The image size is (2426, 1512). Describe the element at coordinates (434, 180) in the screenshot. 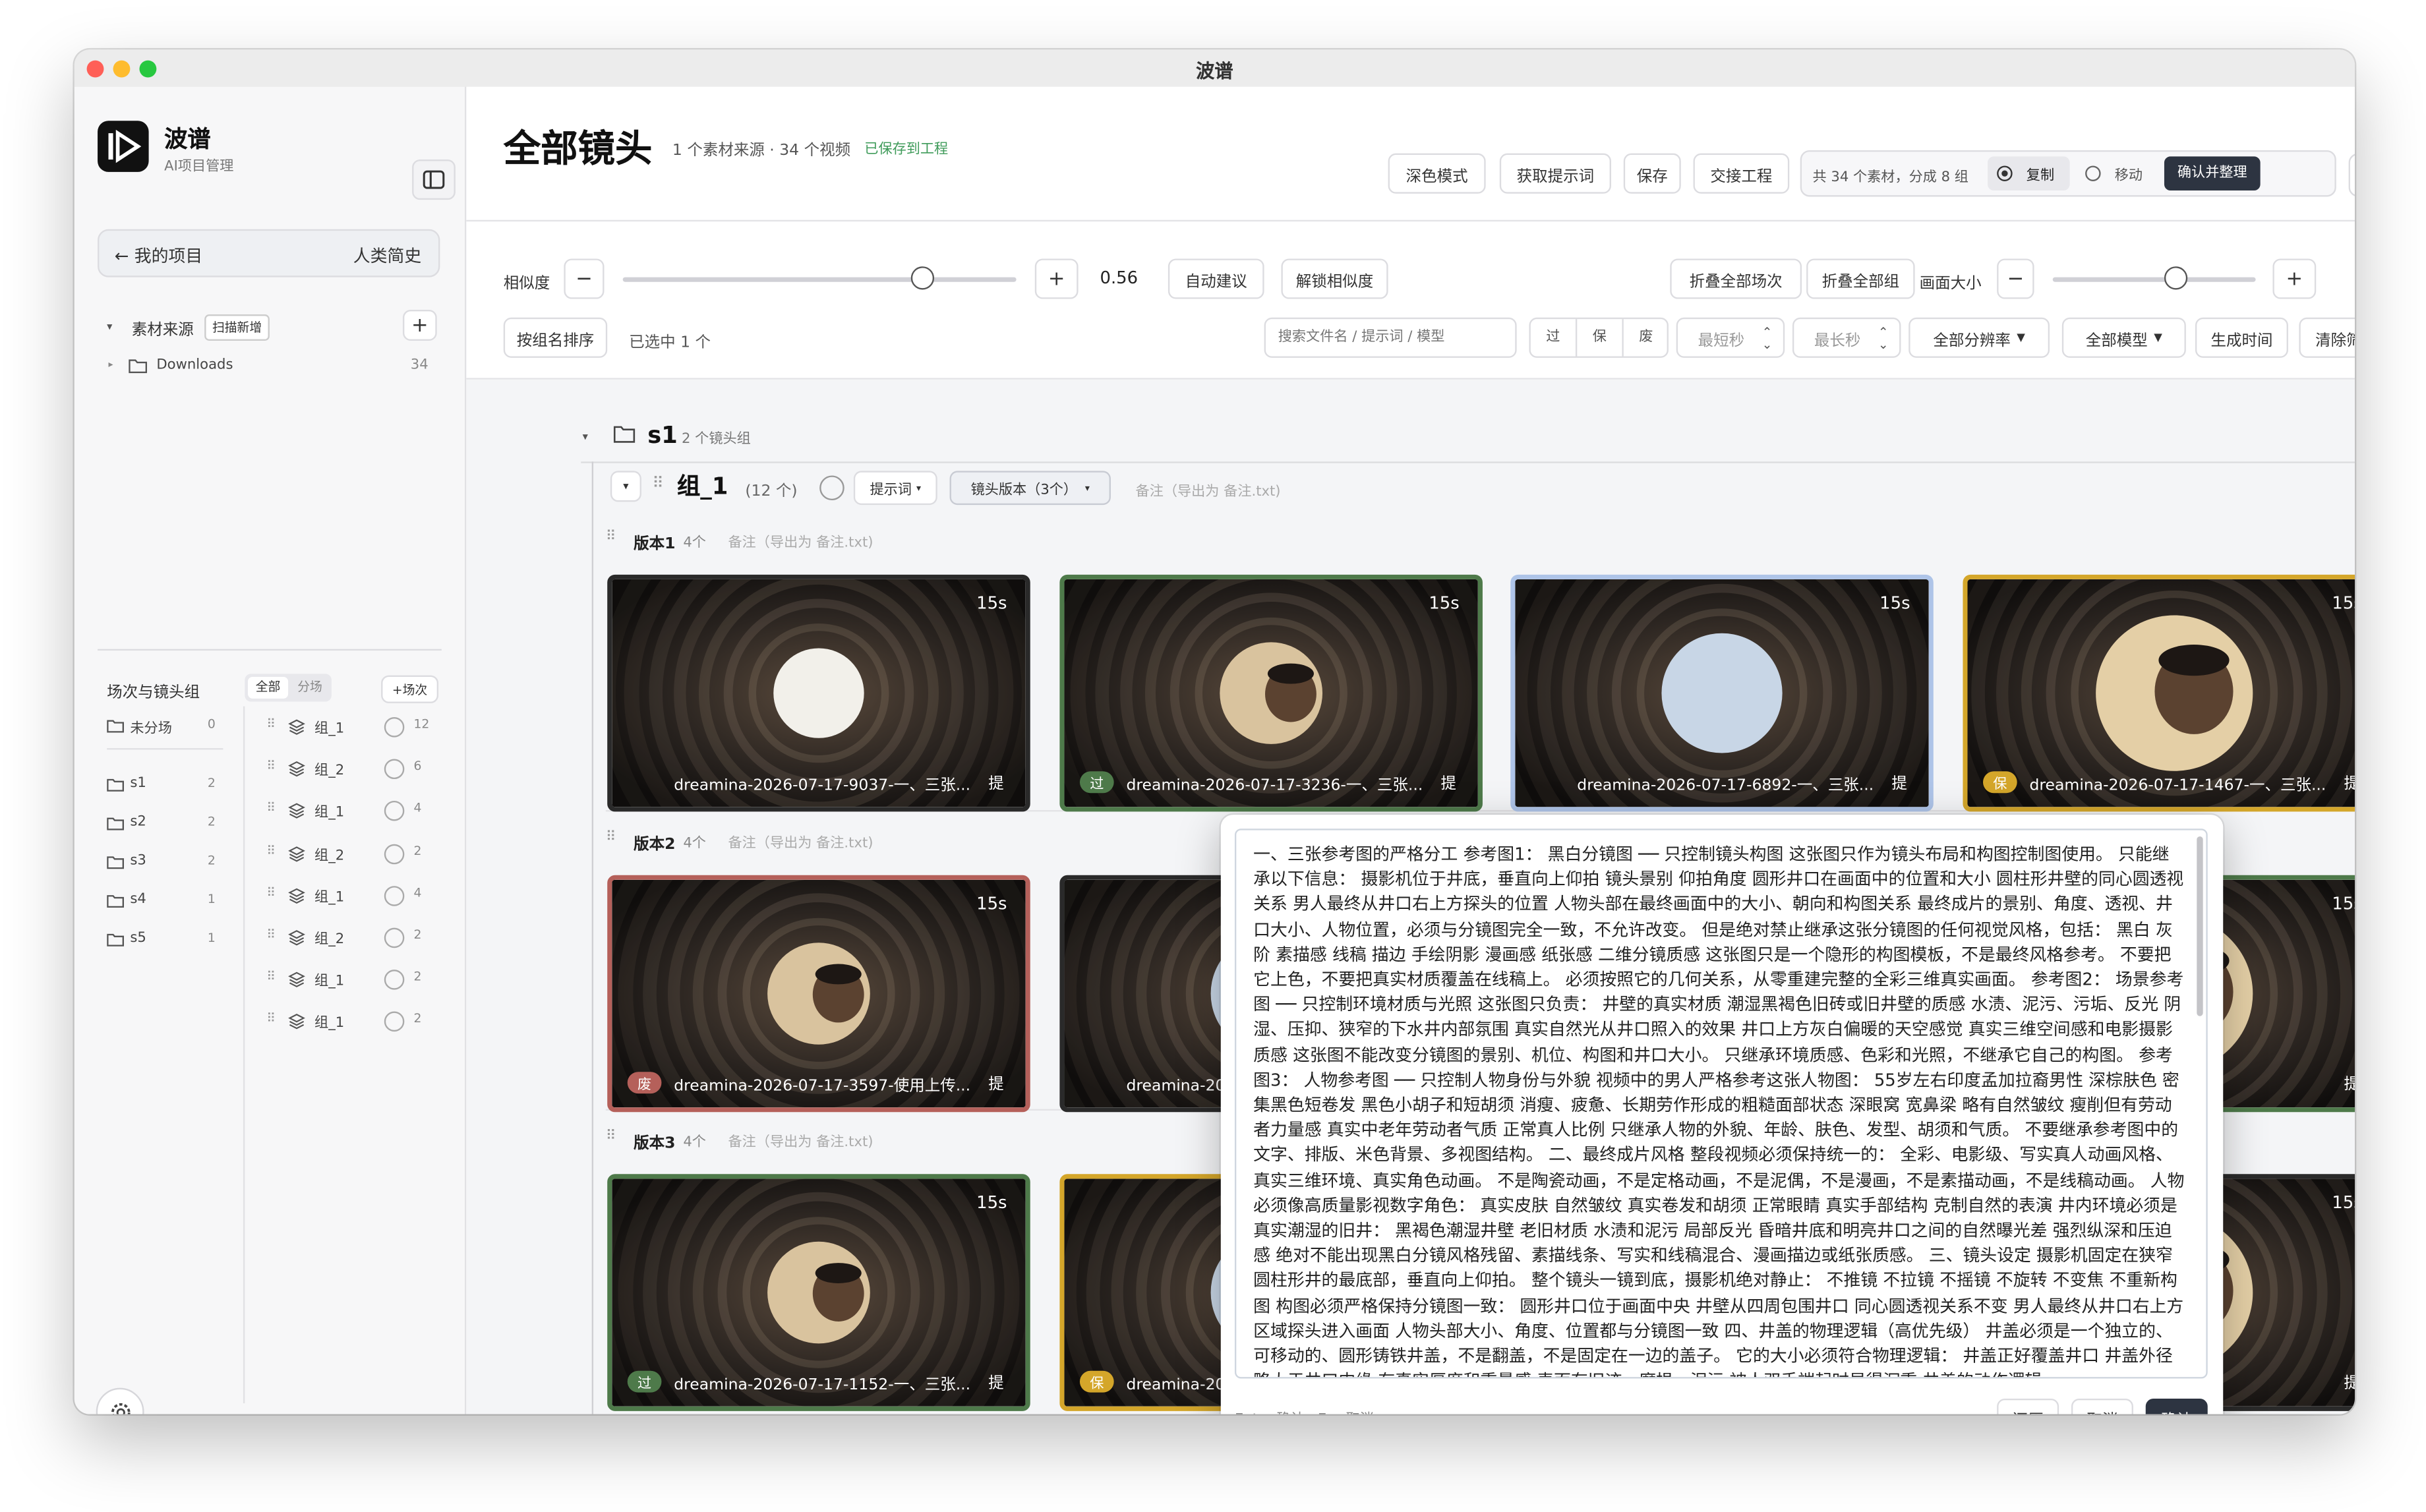

I see `toggle-sidebar-button` at that location.